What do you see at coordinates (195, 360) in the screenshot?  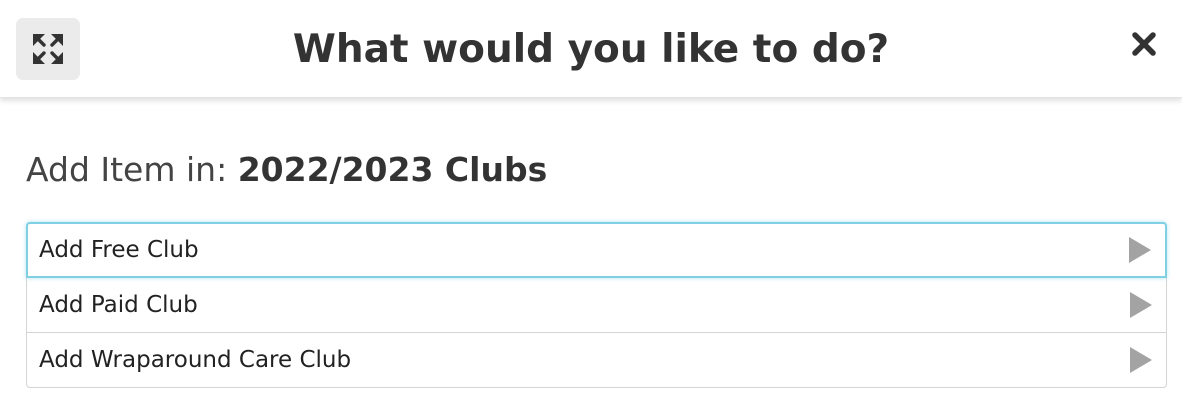 I see `option-label: Add Wraparound Care Club` at bounding box center [195, 360].